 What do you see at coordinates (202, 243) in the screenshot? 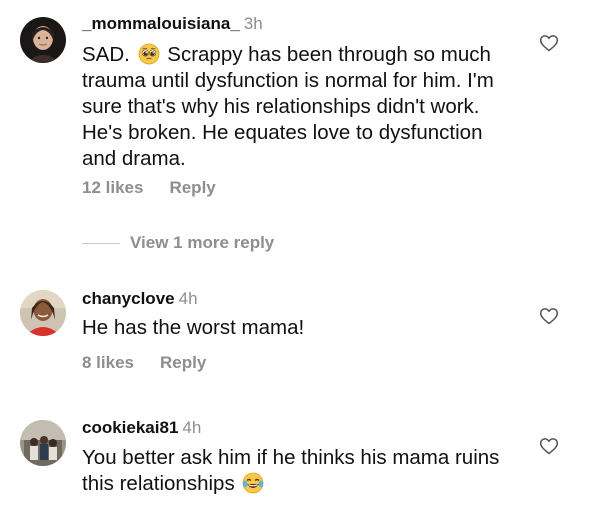
I see `view-more-replies-label: View 1 more reply` at bounding box center [202, 243].